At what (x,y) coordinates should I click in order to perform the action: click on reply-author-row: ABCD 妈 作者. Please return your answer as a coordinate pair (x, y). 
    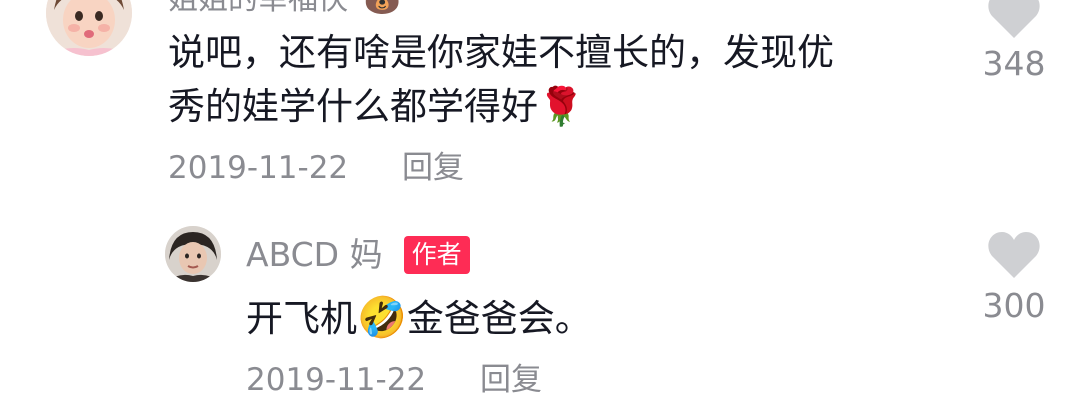
    Looking at the image, I should click on (358, 255).